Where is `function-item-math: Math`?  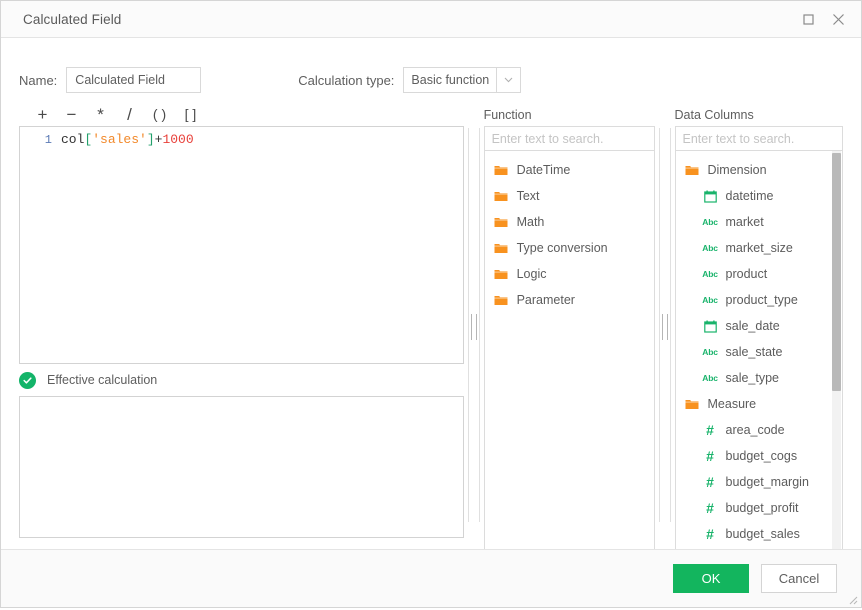 function-item-math: Math is located at coordinates (569, 222).